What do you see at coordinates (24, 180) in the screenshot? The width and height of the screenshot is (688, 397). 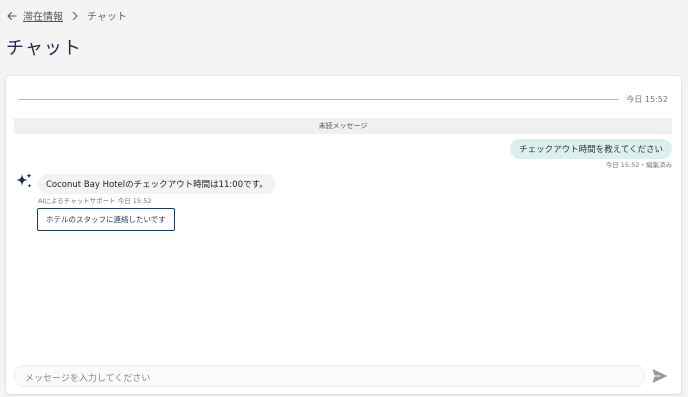 I see `sparkle-icon` at bounding box center [24, 180].